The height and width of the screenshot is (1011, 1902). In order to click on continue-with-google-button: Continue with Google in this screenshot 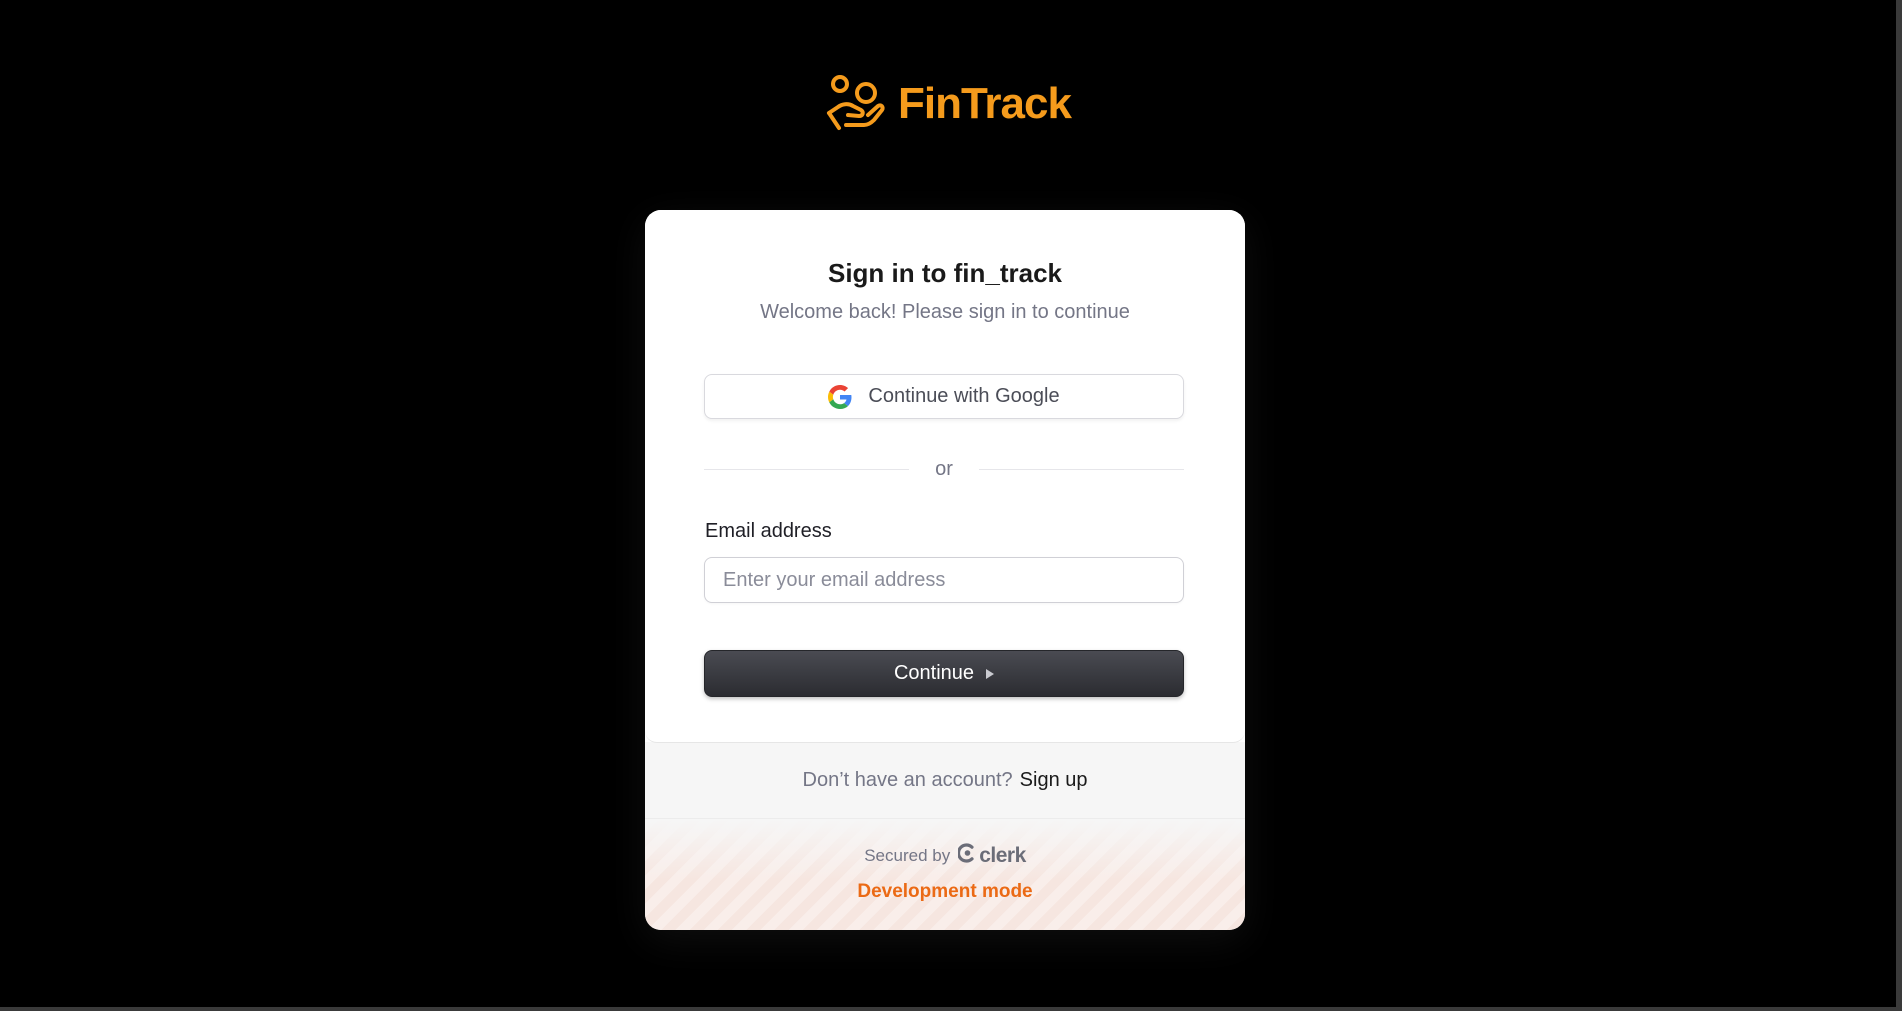, I will do `click(944, 396)`.